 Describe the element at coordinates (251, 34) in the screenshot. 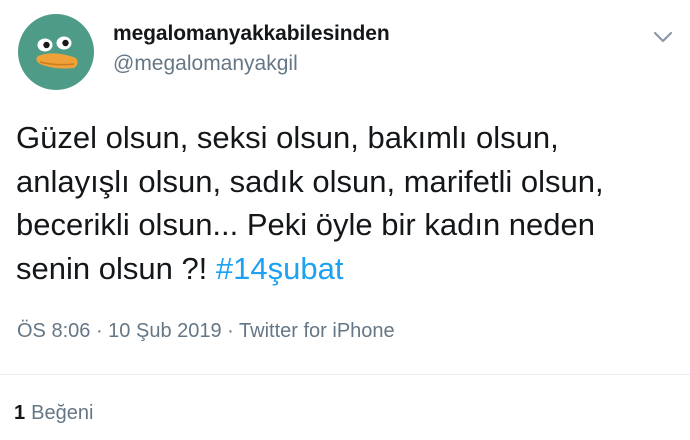

I see `display-name: megalomanyakkabilesinden` at that location.